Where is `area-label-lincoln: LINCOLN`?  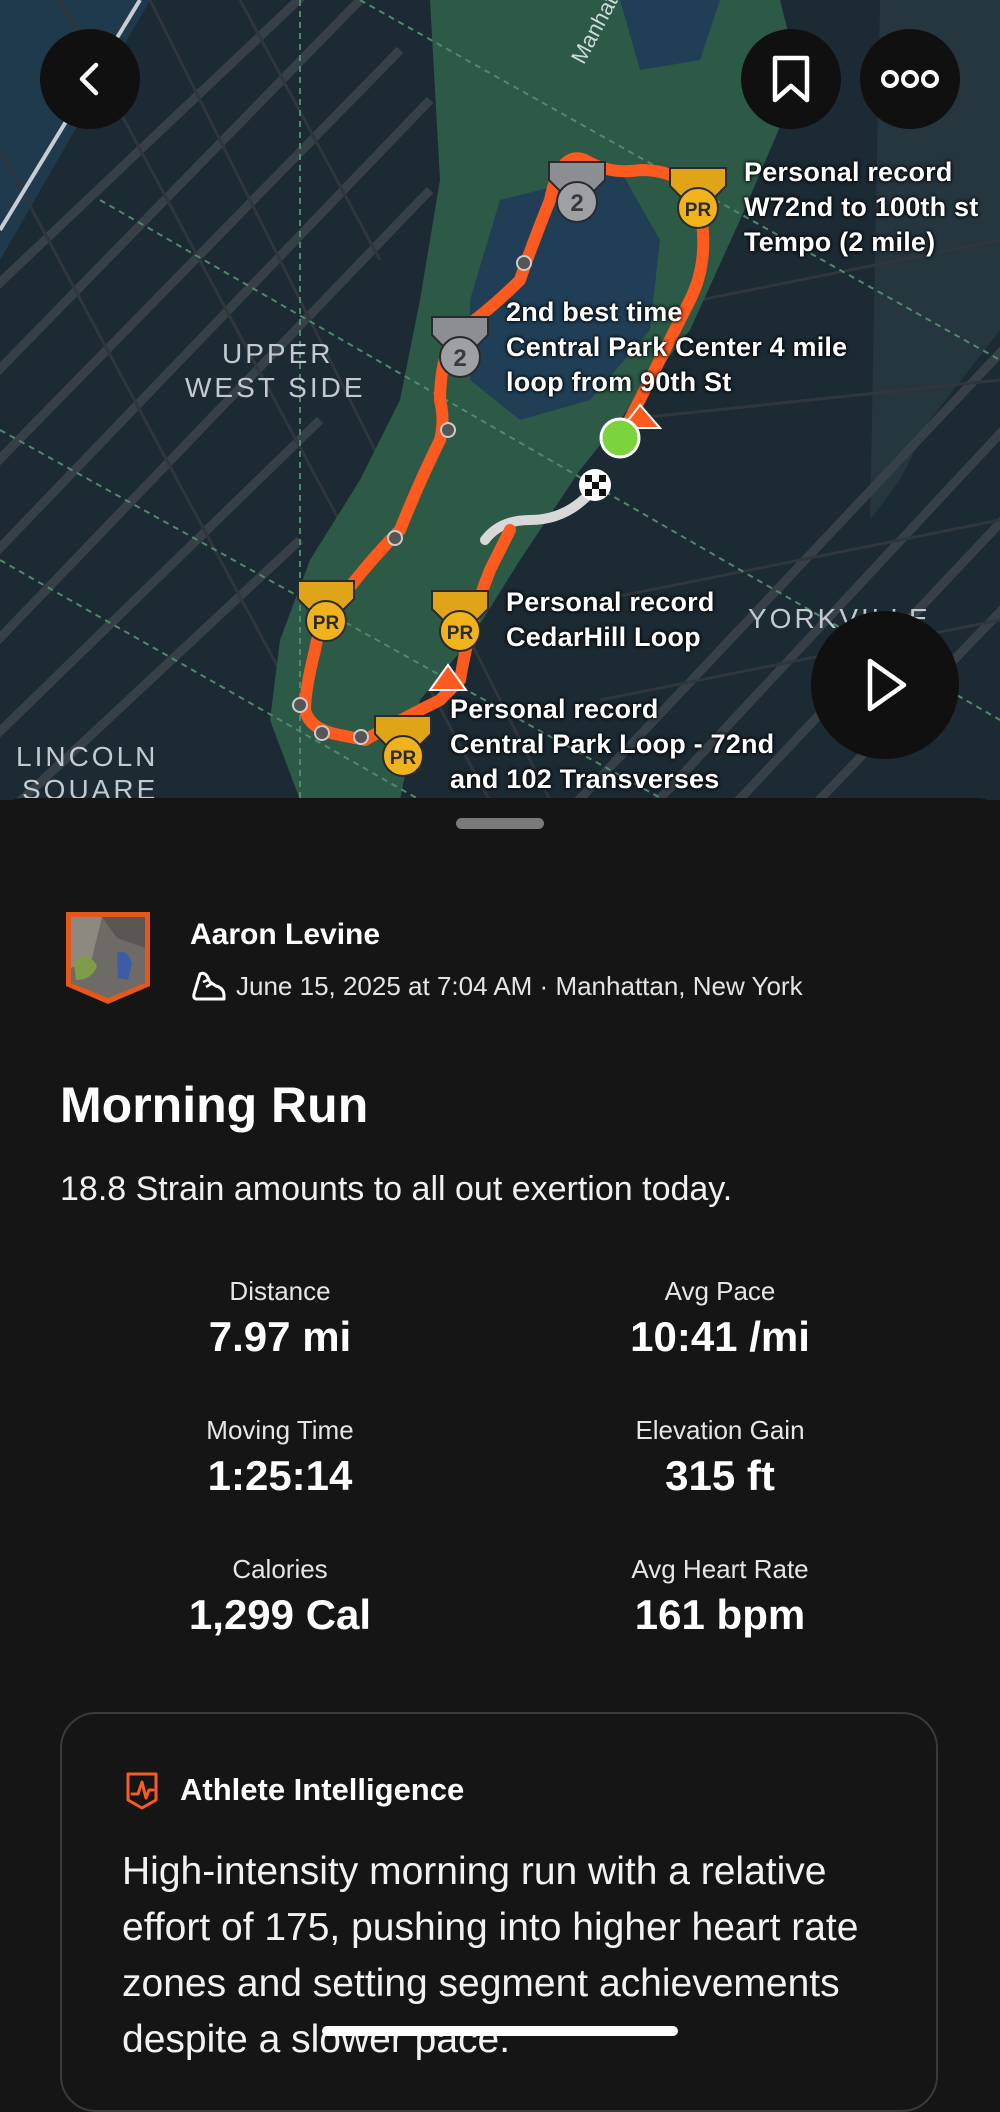 area-label-lincoln: LINCOLN is located at coordinates (87, 756).